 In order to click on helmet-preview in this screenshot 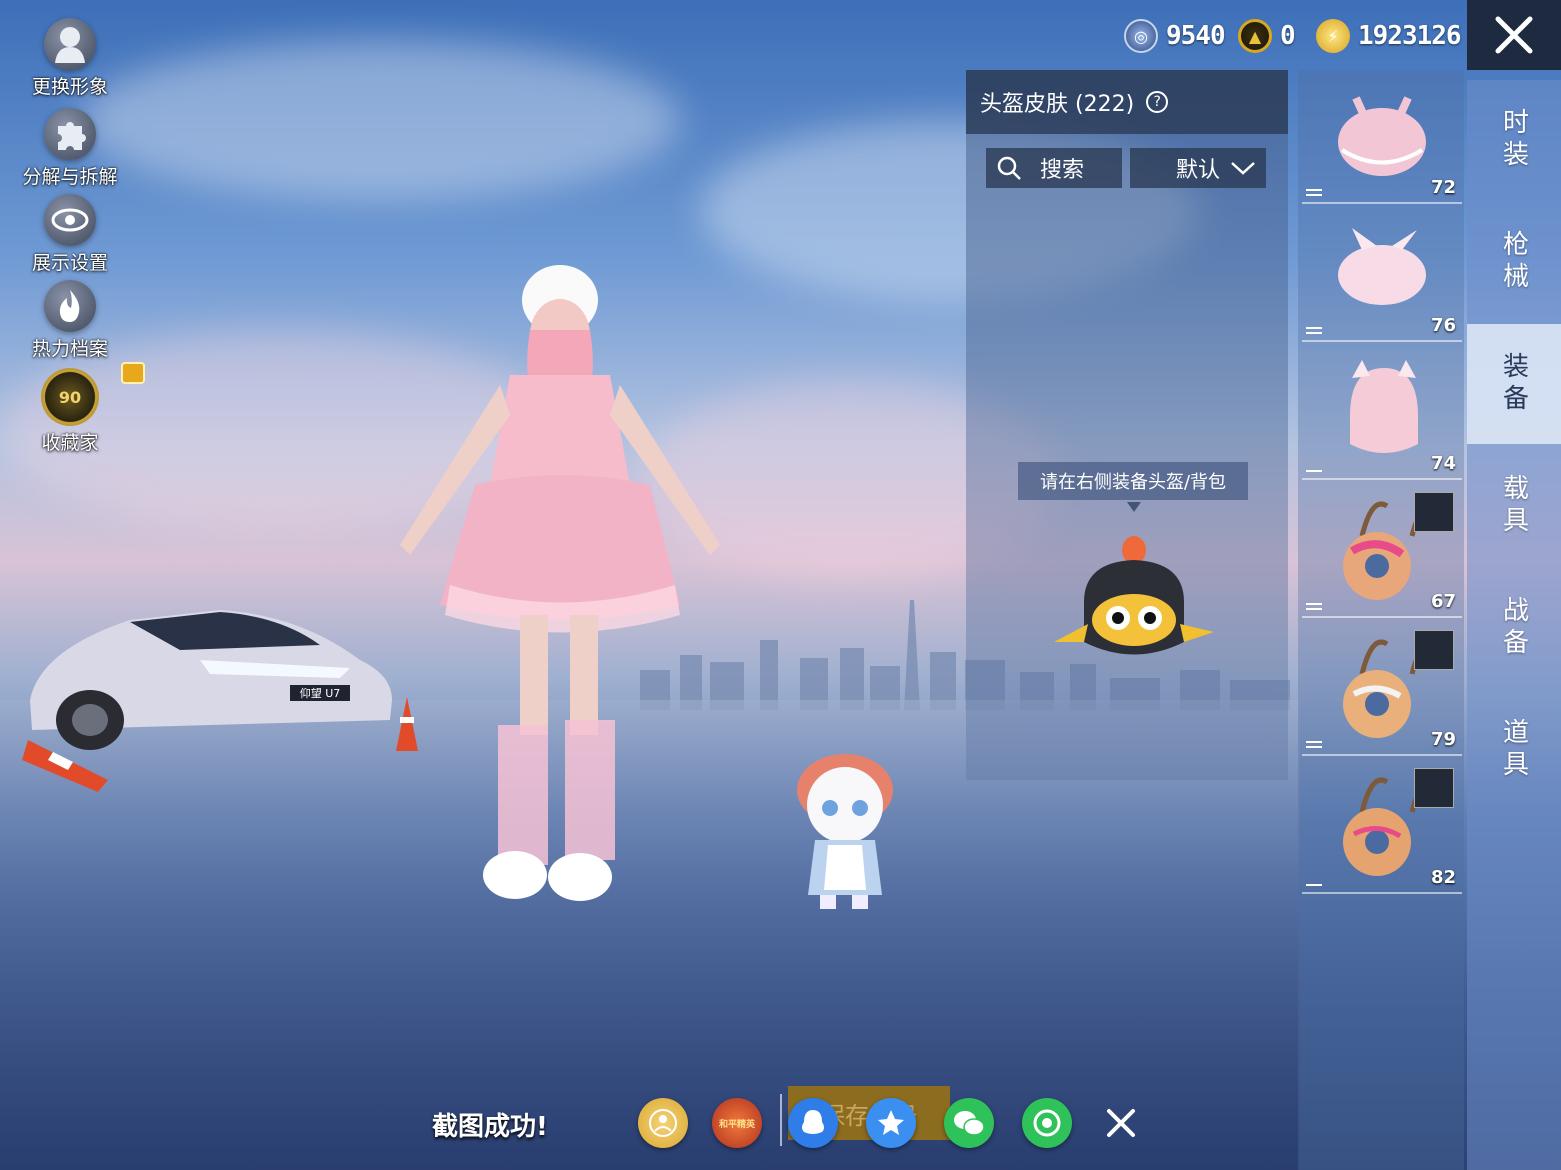, I will do `click(1134, 602)`.